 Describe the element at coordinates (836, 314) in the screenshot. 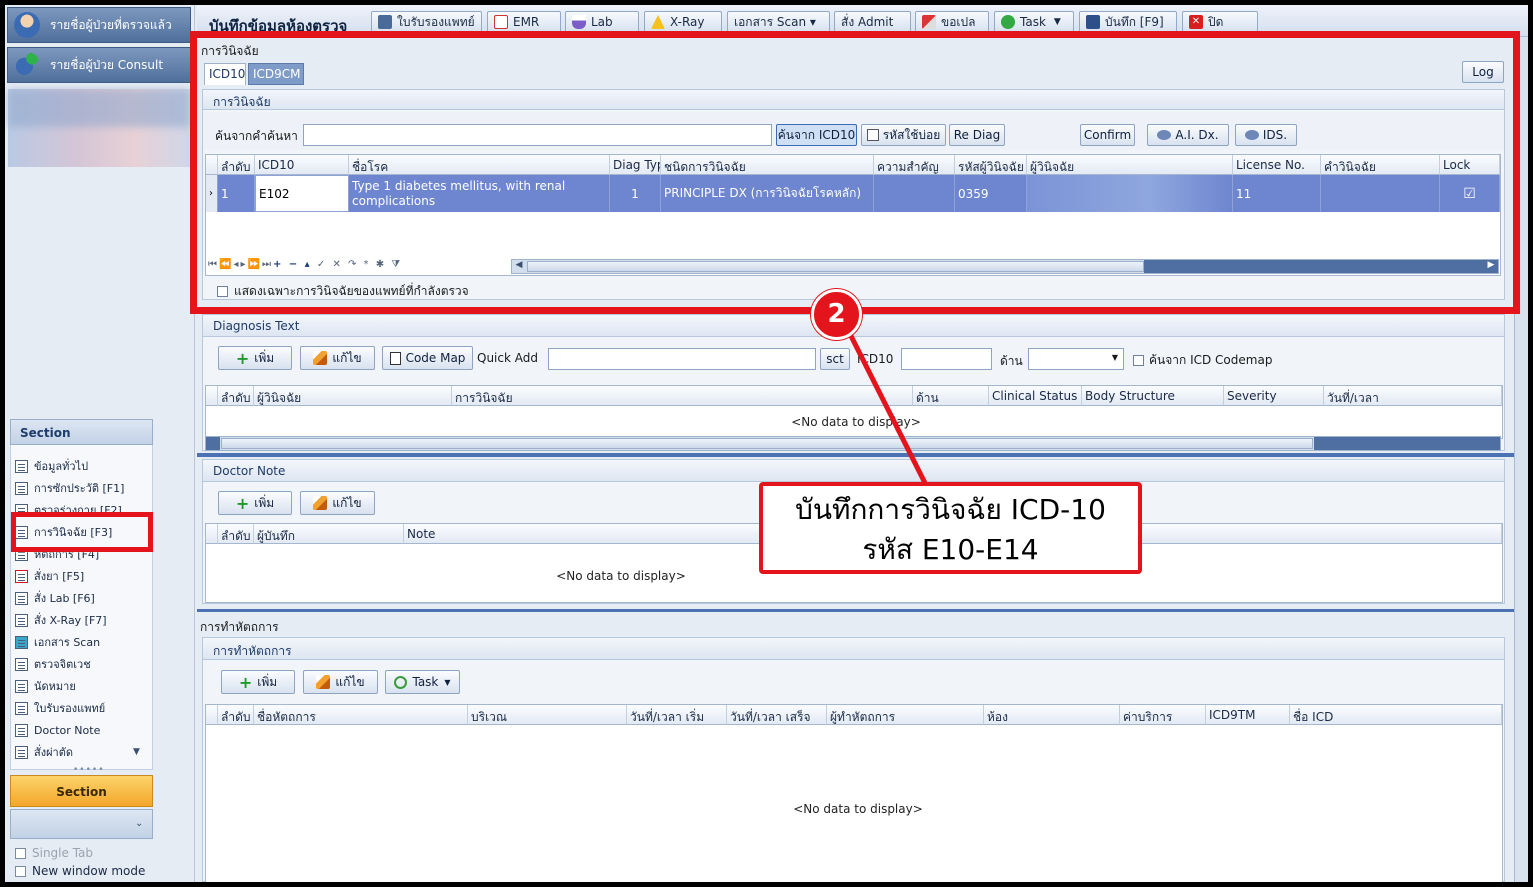

I see `step-number-badge: 2` at that location.